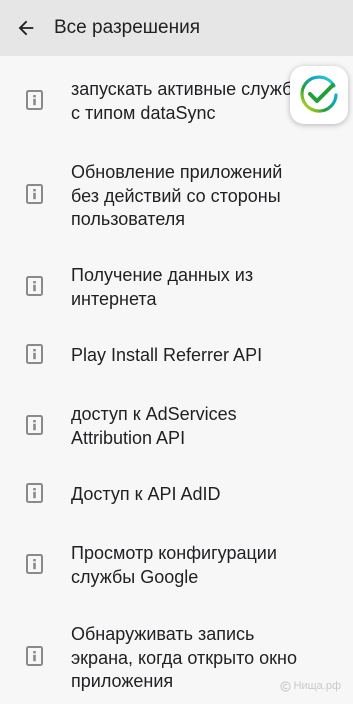 The height and width of the screenshot is (704, 353). What do you see at coordinates (162, 287) in the screenshot?
I see `permission-label: Получение данных из интернета` at bounding box center [162, 287].